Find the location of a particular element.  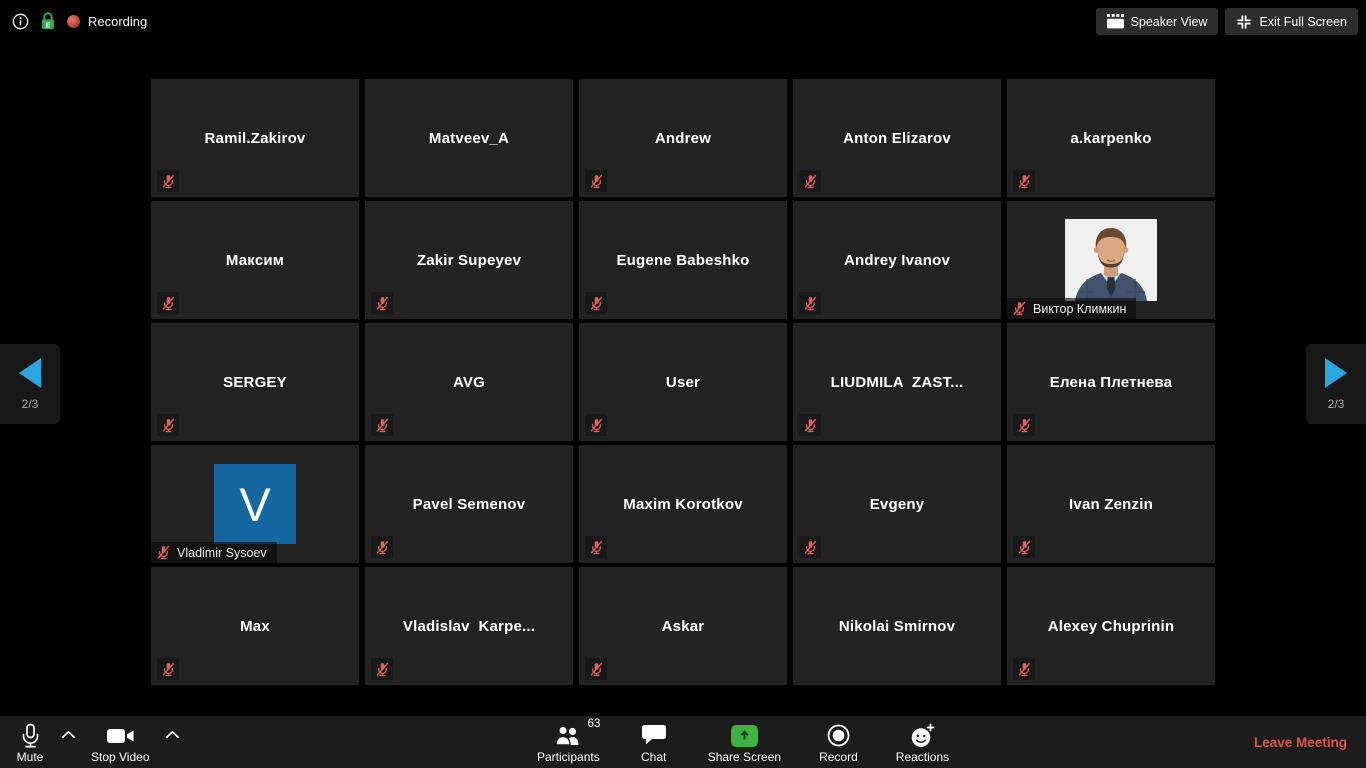

participant-photo is located at coordinates (1111, 260).